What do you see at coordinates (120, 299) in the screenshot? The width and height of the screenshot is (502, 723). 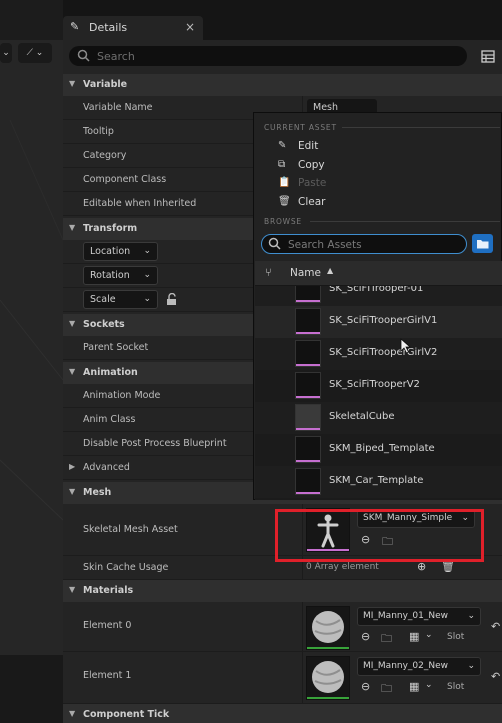 I see `scale-dropdown: Scale ⌄` at bounding box center [120, 299].